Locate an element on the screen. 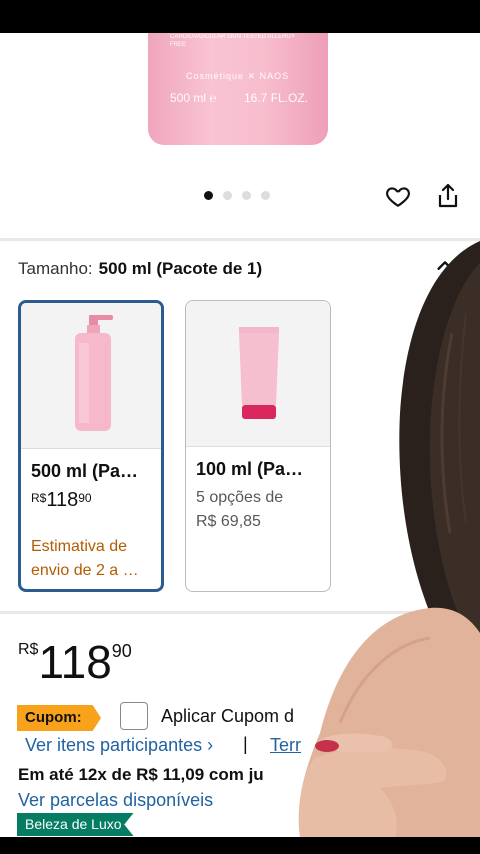 This screenshot has width=480, height=854. share-icon is located at coordinates (448, 196).